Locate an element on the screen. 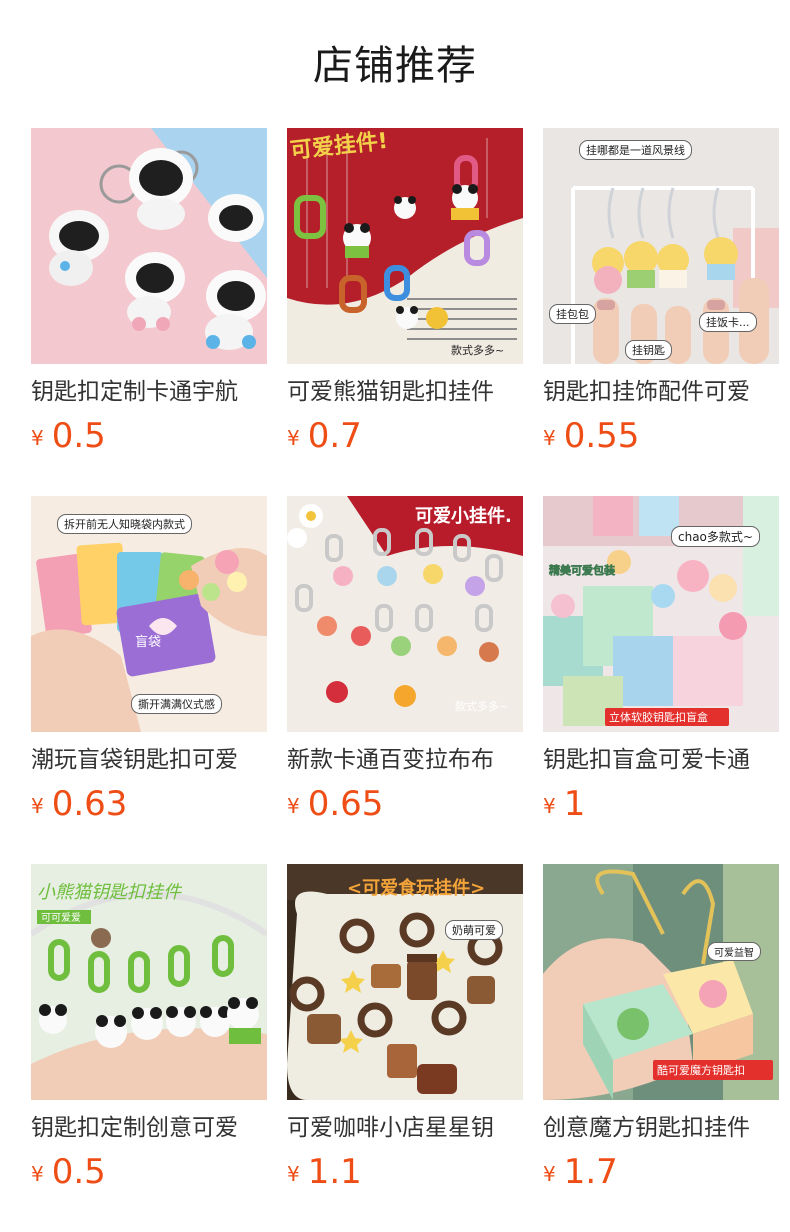 The height and width of the screenshot is (1232, 790). product-image: 可爱挂件! 款式多多~ is located at coordinates (405, 246).